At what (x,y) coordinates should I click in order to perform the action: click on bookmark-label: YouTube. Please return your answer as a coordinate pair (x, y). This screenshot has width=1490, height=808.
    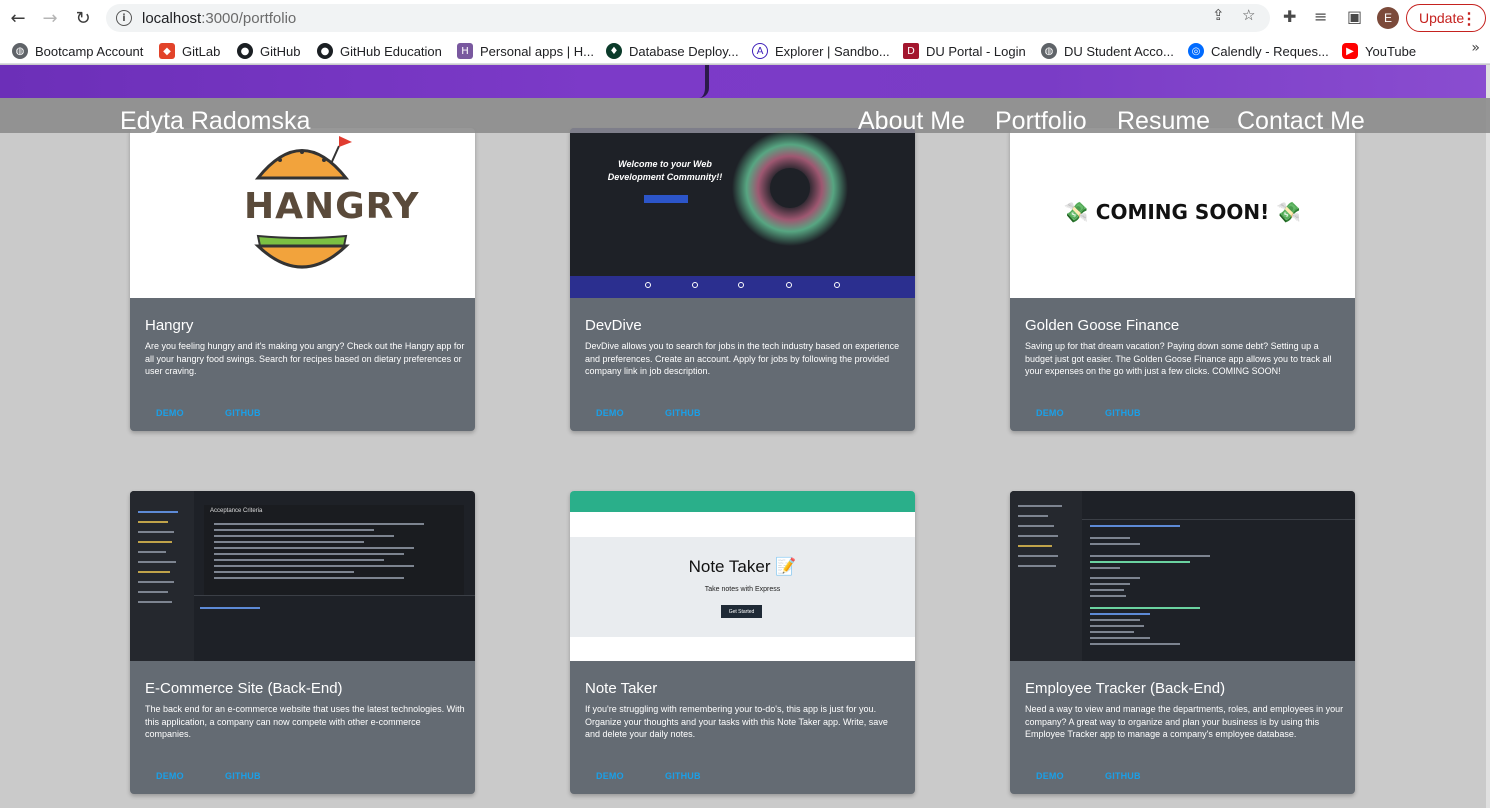
    Looking at the image, I should click on (1391, 51).